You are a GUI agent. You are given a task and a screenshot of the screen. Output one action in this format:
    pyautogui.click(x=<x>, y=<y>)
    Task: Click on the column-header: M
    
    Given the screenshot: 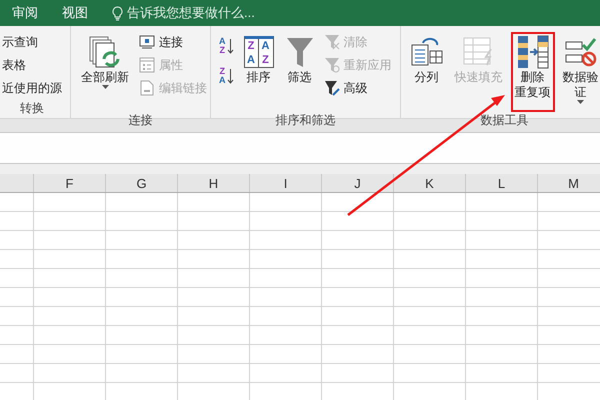 What is the action you would take?
    pyautogui.click(x=568, y=183)
    